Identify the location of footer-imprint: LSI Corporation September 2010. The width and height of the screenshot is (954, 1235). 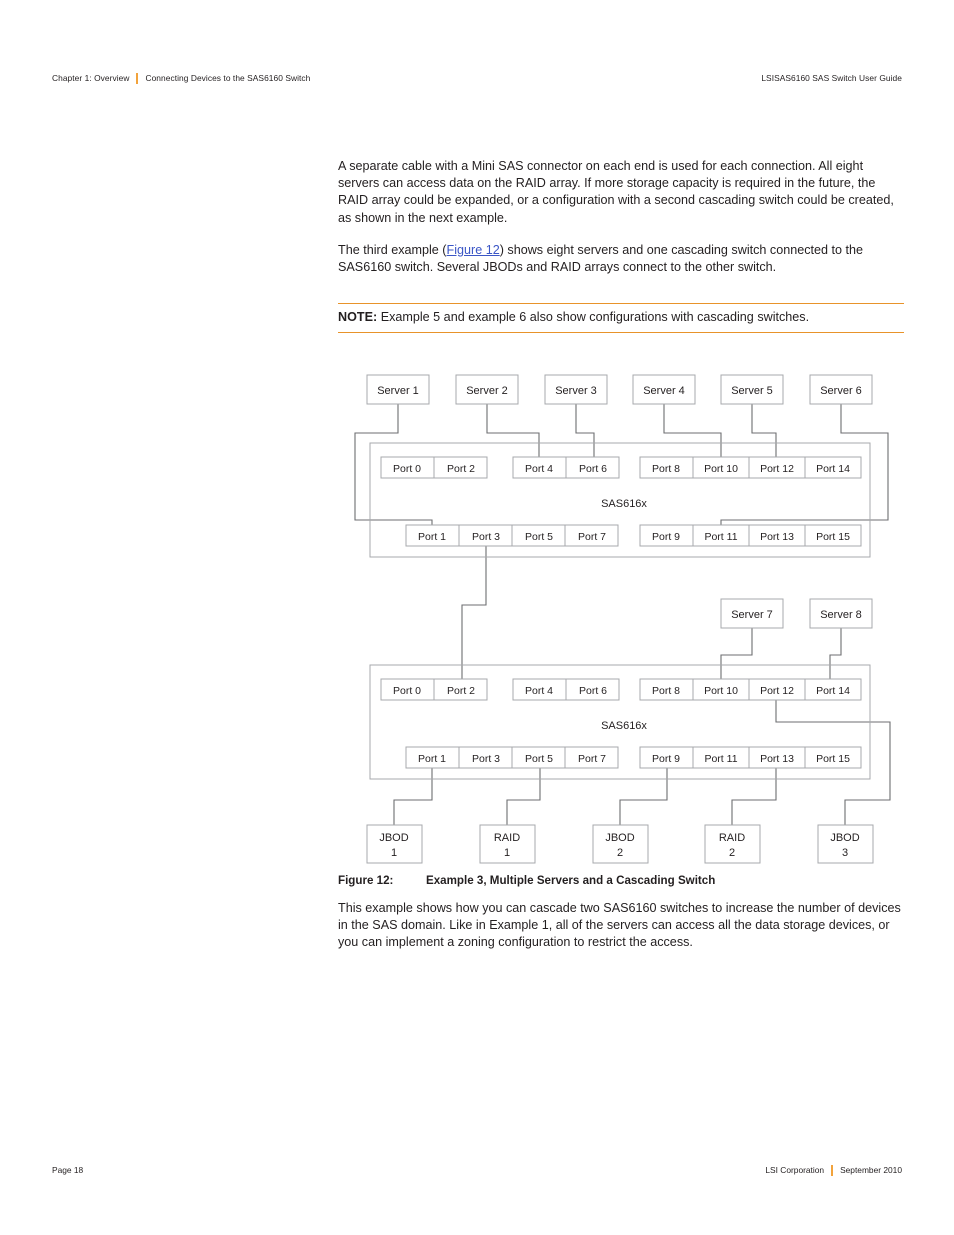
(833, 1170).